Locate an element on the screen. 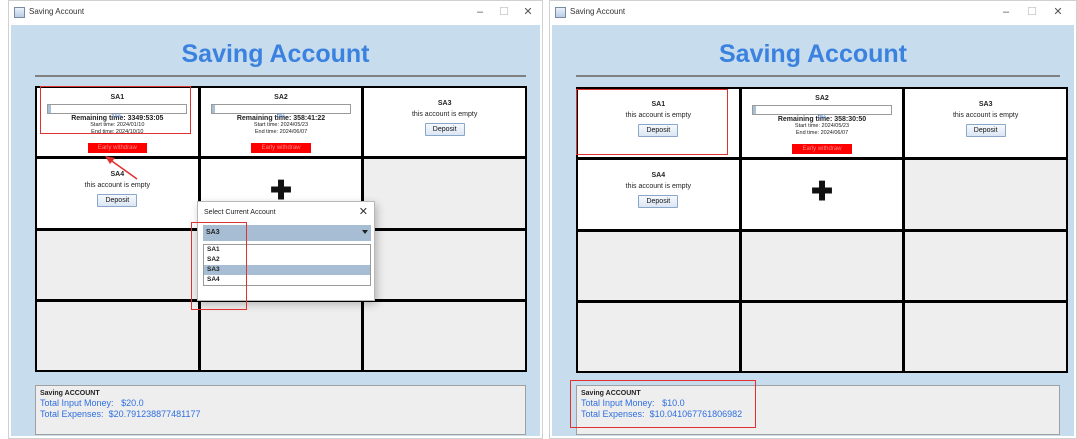 The width and height of the screenshot is (1077, 439). account-select-value: SA3 is located at coordinates (213, 232).